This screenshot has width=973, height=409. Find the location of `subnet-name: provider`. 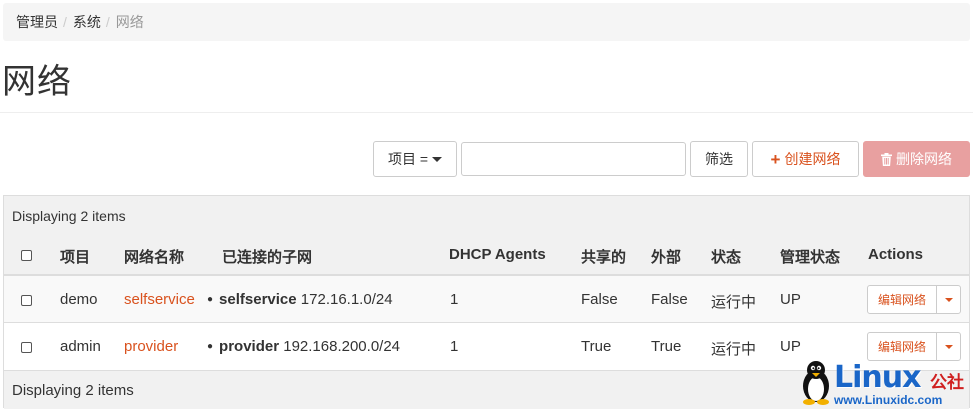

subnet-name: provider is located at coordinates (249, 346).